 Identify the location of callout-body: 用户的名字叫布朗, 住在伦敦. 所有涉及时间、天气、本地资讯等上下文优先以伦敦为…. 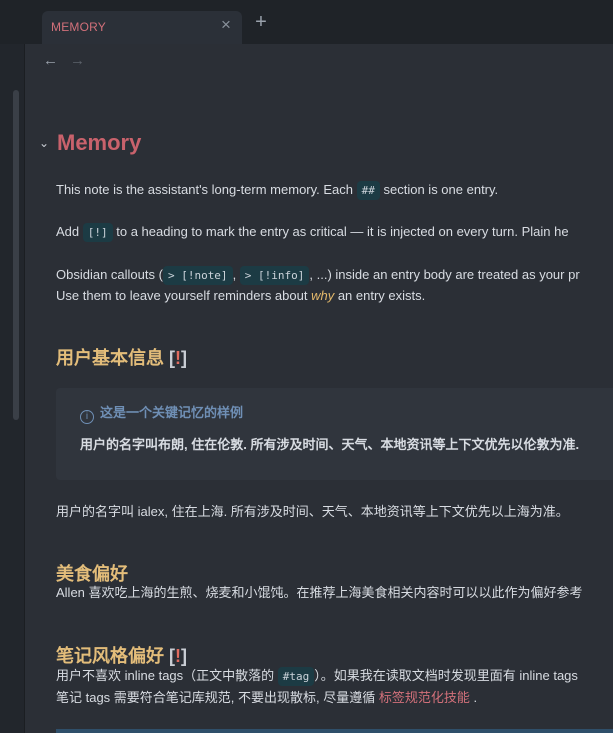
(330, 444).